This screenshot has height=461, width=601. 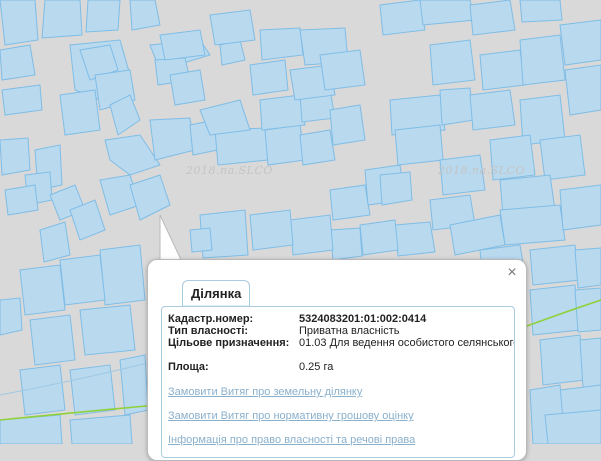 I want to click on field-label: Площа:, so click(x=188, y=367).